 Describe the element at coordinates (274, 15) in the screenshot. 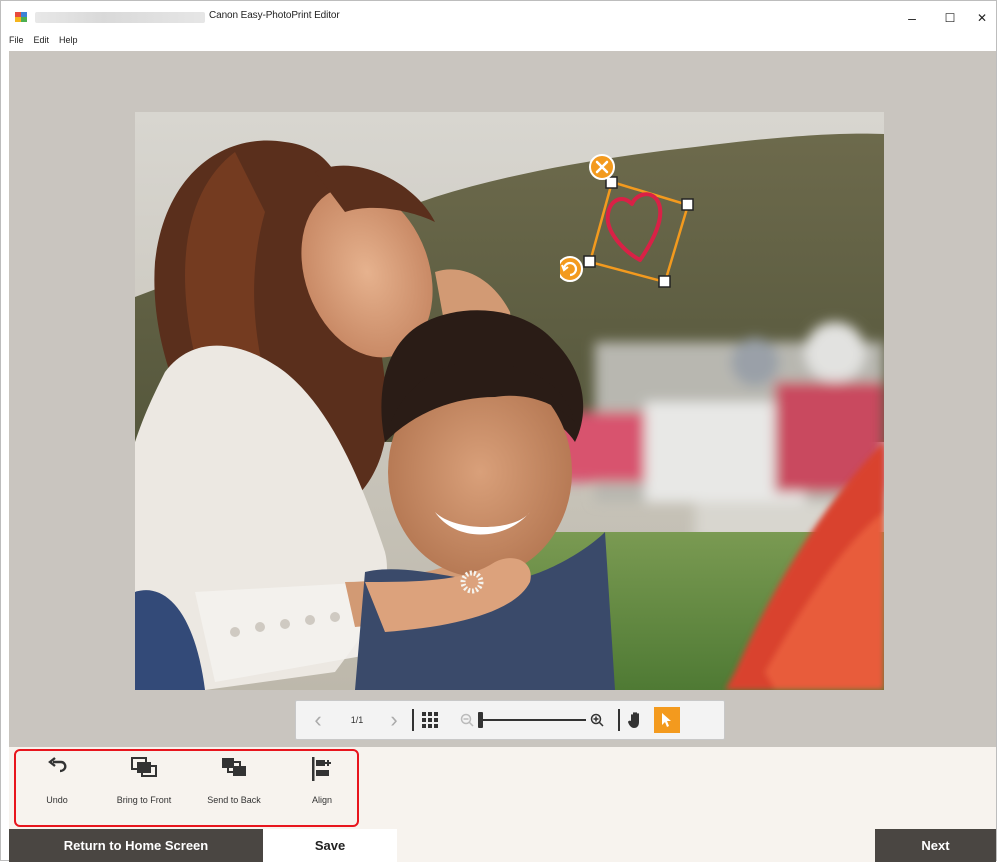

I see `window-title: Canon Easy-PhotoPrint Editor` at that location.